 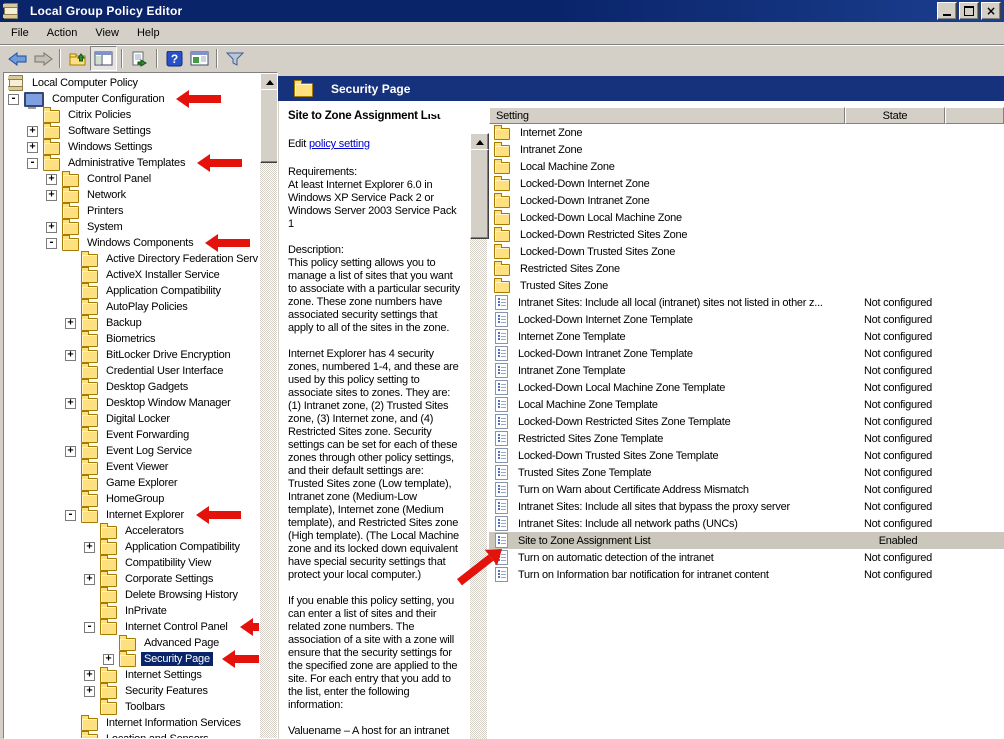 I want to click on setting-name: Internet Zone, so click(x=685, y=133).